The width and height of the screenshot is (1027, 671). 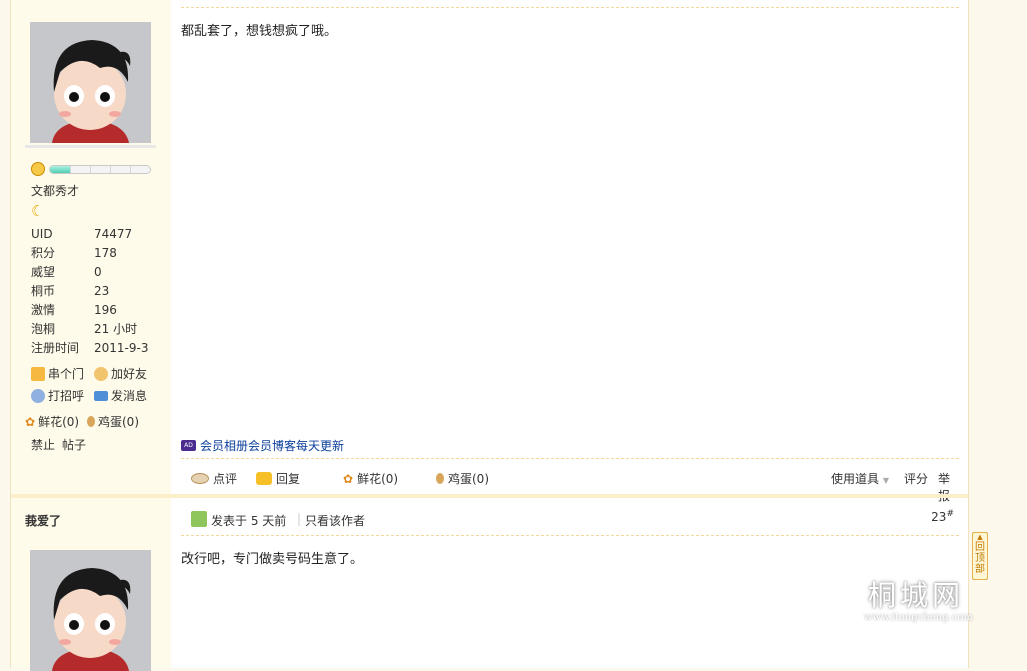 I want to click on user-eggs-label: 鸡蛋(0), so click(x=118, y=422).